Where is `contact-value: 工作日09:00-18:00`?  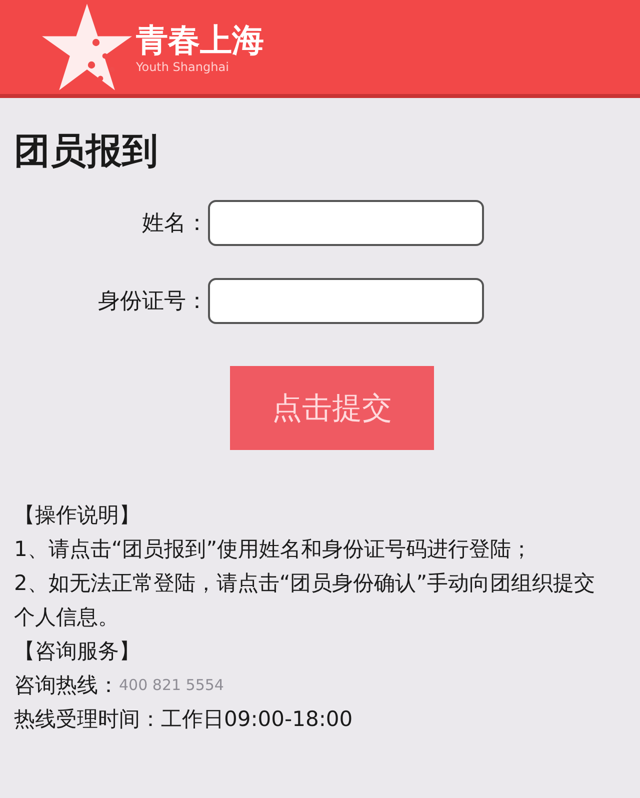 contact-value: 工作日09:00-18:00 is located at coordinates (257, 719).